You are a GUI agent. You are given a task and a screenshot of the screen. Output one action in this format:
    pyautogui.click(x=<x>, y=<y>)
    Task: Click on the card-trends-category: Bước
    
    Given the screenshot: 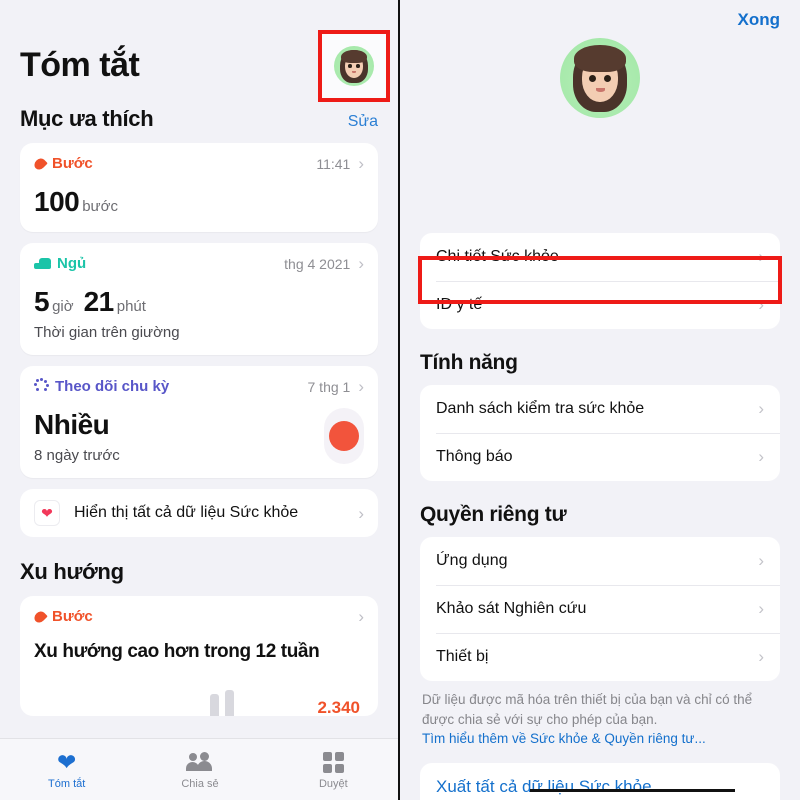 What is the action you would take?
    pyautogui.click(x=63, y=616)
    